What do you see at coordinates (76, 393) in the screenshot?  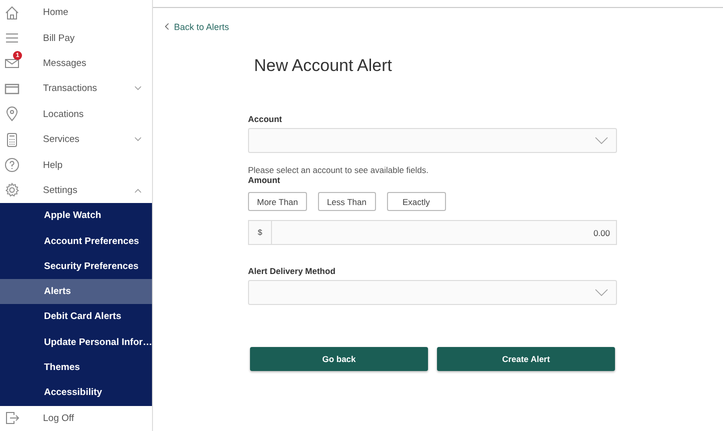 I see `submenu-item: Accessibility` at bounding box center [76, 393].